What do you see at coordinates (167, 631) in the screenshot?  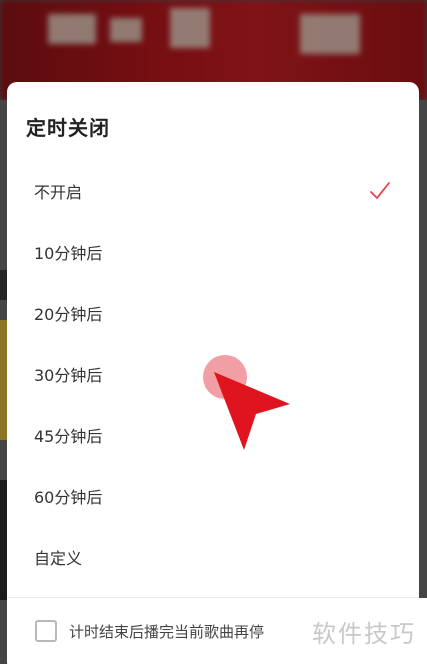 I see `finish-song-label: 计时结束后播完当前歌曲再停` at bounding box center [167, 631].